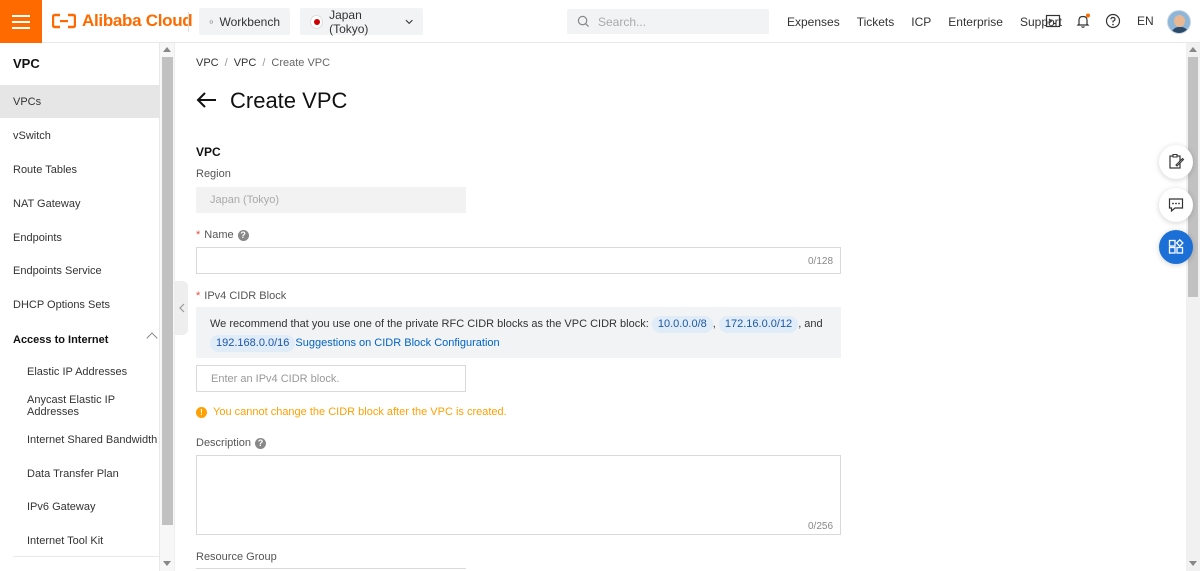 Image resolution: width=1200 pixels, height=571 pixels. I want to click on resource-group-label: Resource Group, so click(236, 557).